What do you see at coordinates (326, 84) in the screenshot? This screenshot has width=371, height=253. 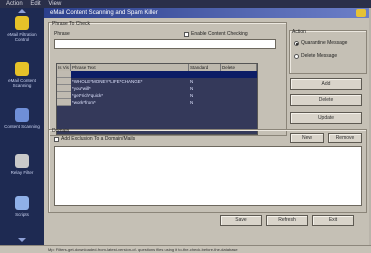 I see `add-button: Add` at bounding box center [326, 84].